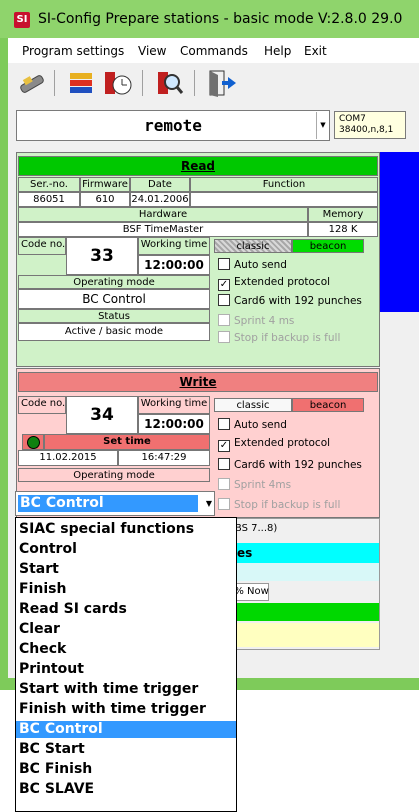  What do you see at coordinates (343, 214) in the screenshot?
I see `memory-label: Memory` at bounding box center [343, 214].